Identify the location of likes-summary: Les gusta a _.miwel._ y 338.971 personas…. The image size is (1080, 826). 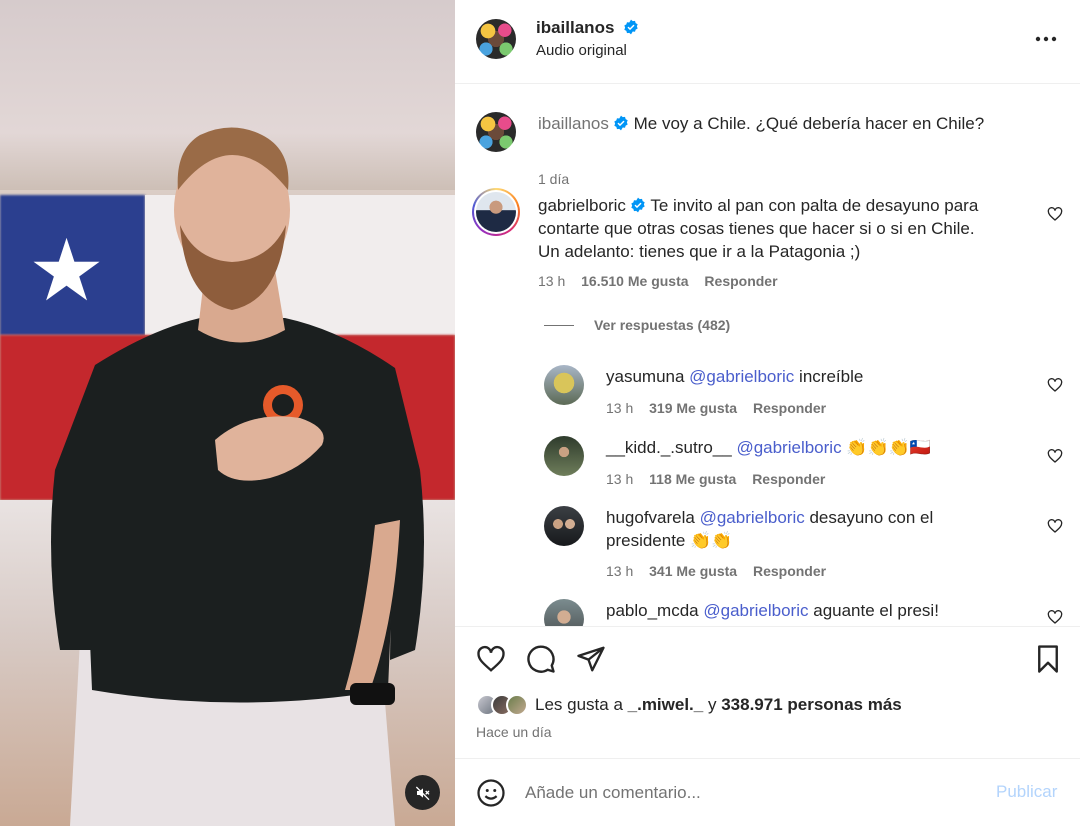
(689, 705).